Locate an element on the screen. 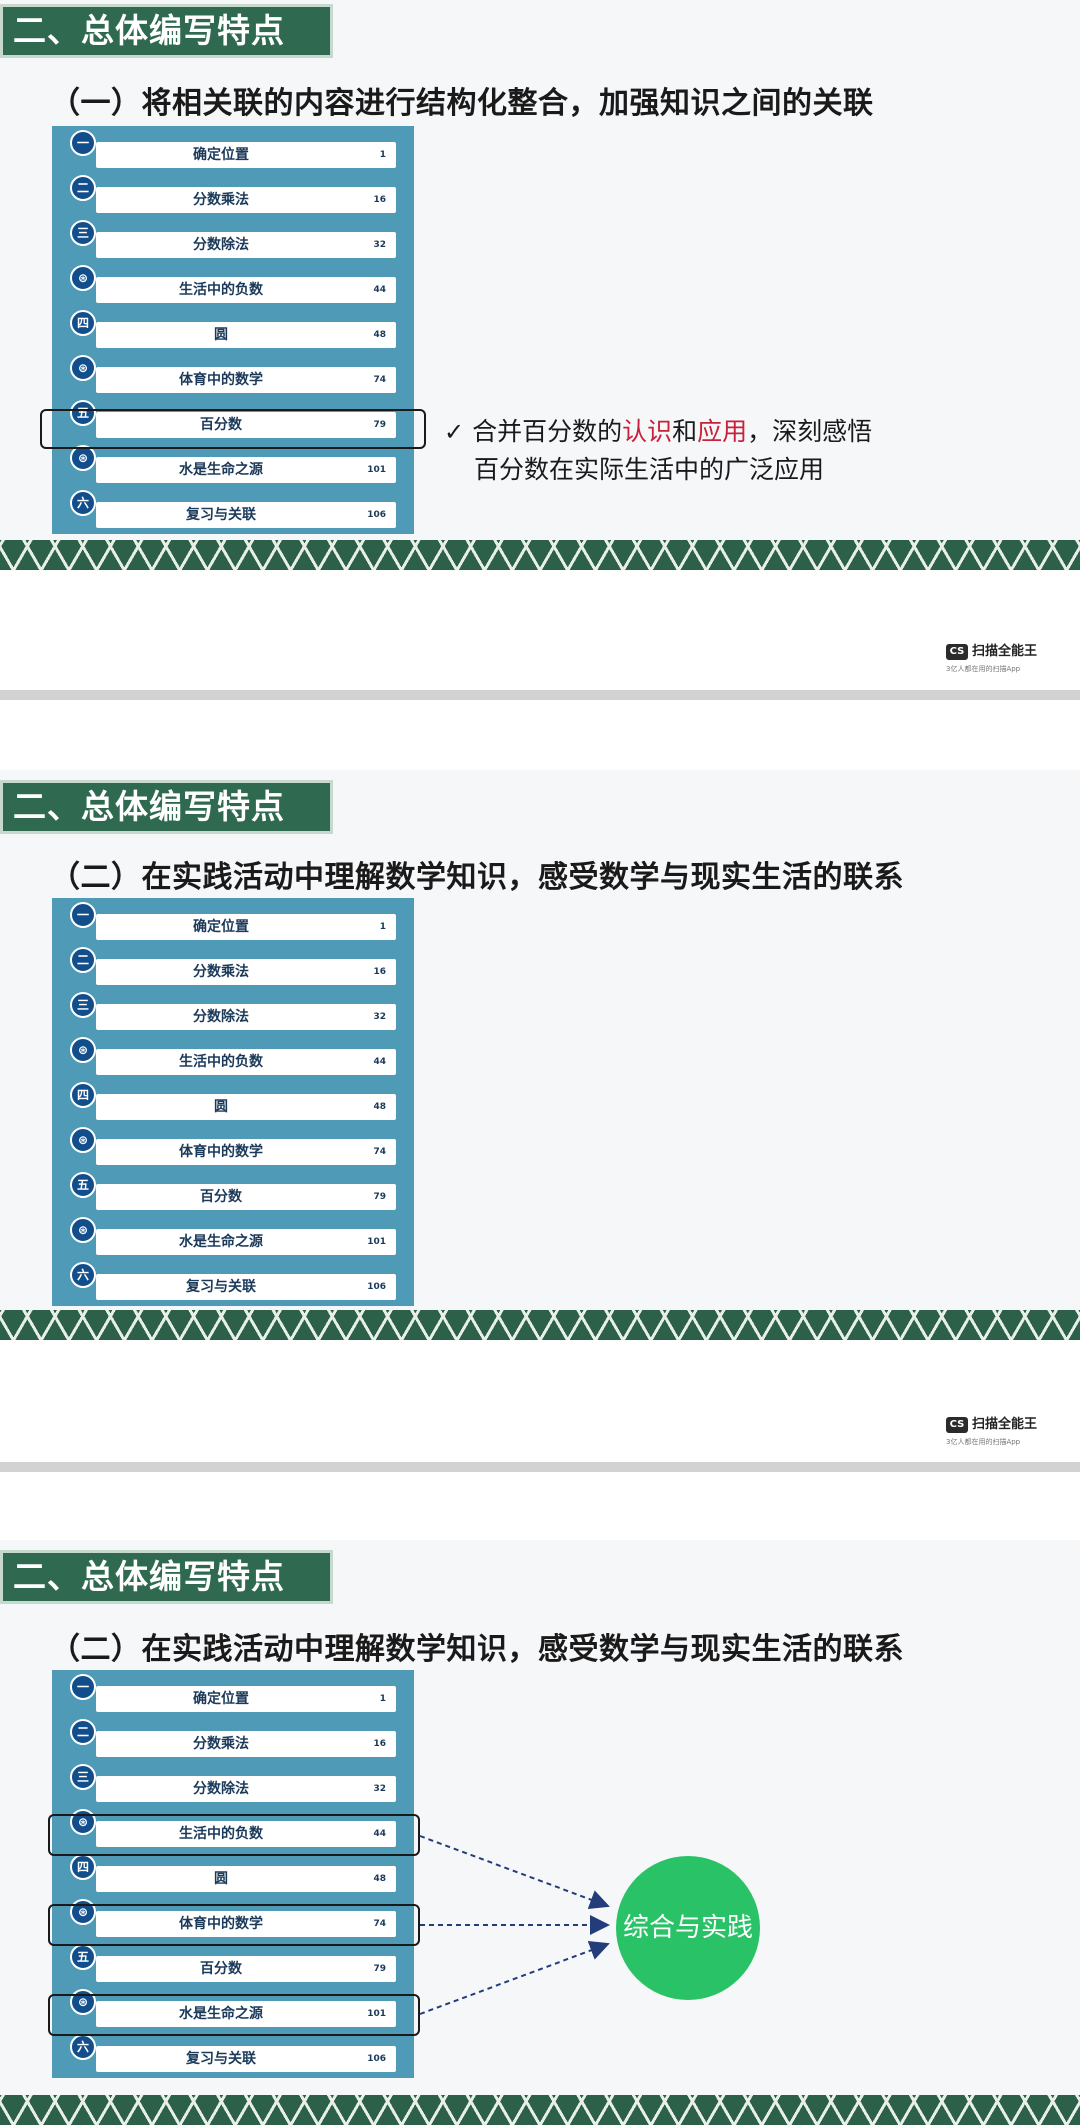  toc-row: 二分数乘法 16 is located at coordinates (233, 967).